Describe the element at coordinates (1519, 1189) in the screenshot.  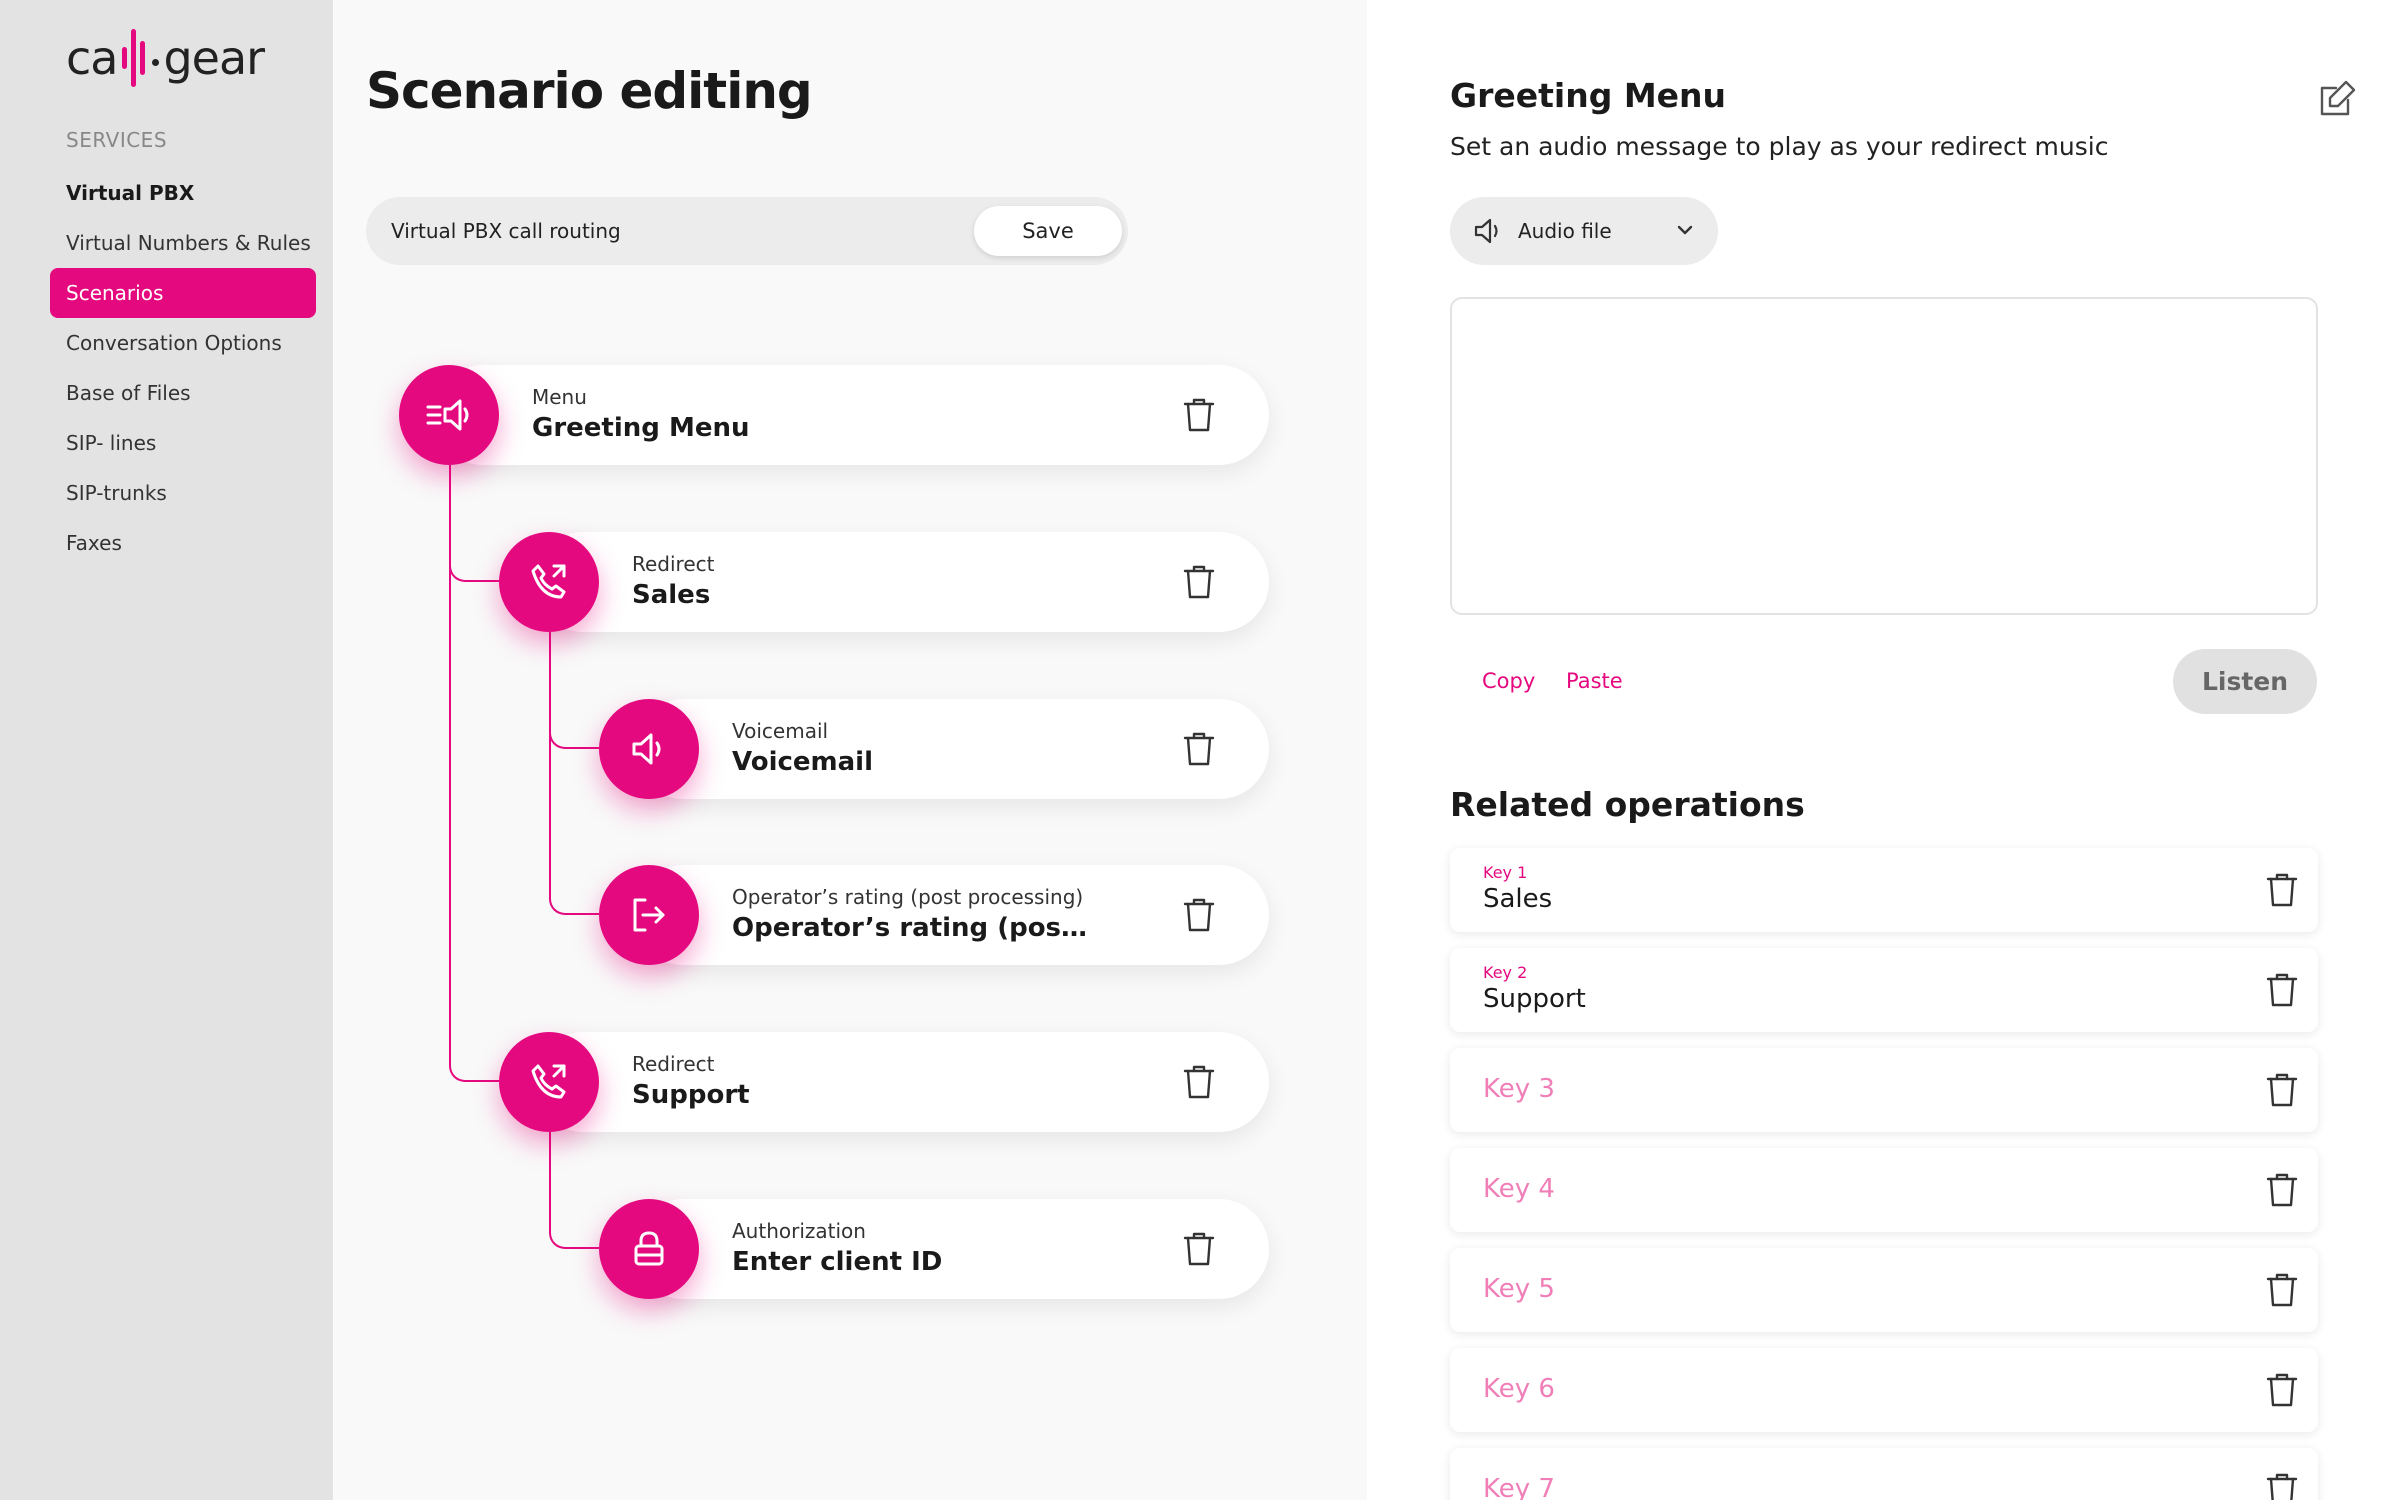
I see `key-placeholder: Key 4` at that location.